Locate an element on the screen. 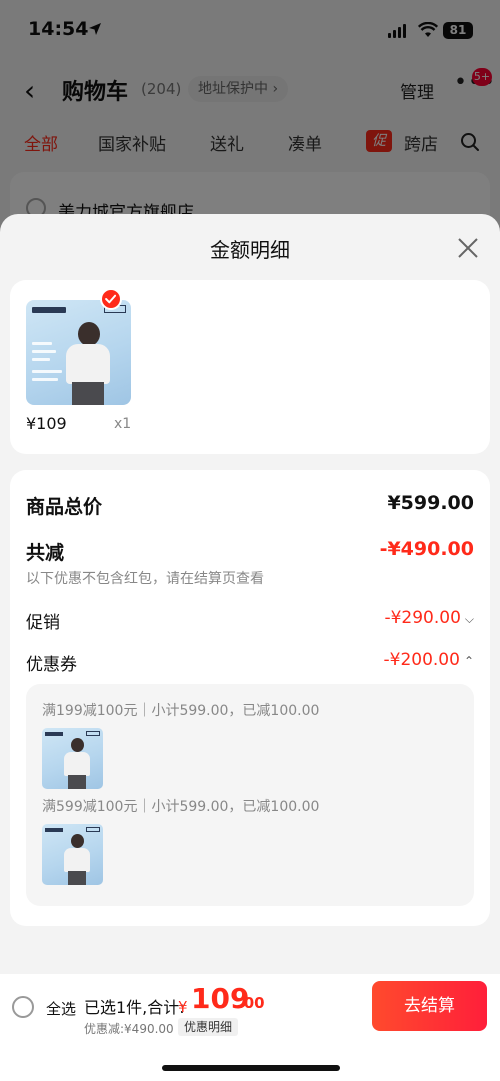 This screenshot has width=500, height=1081. discount-total-label: 共减 is located at coordinates (45, 553).